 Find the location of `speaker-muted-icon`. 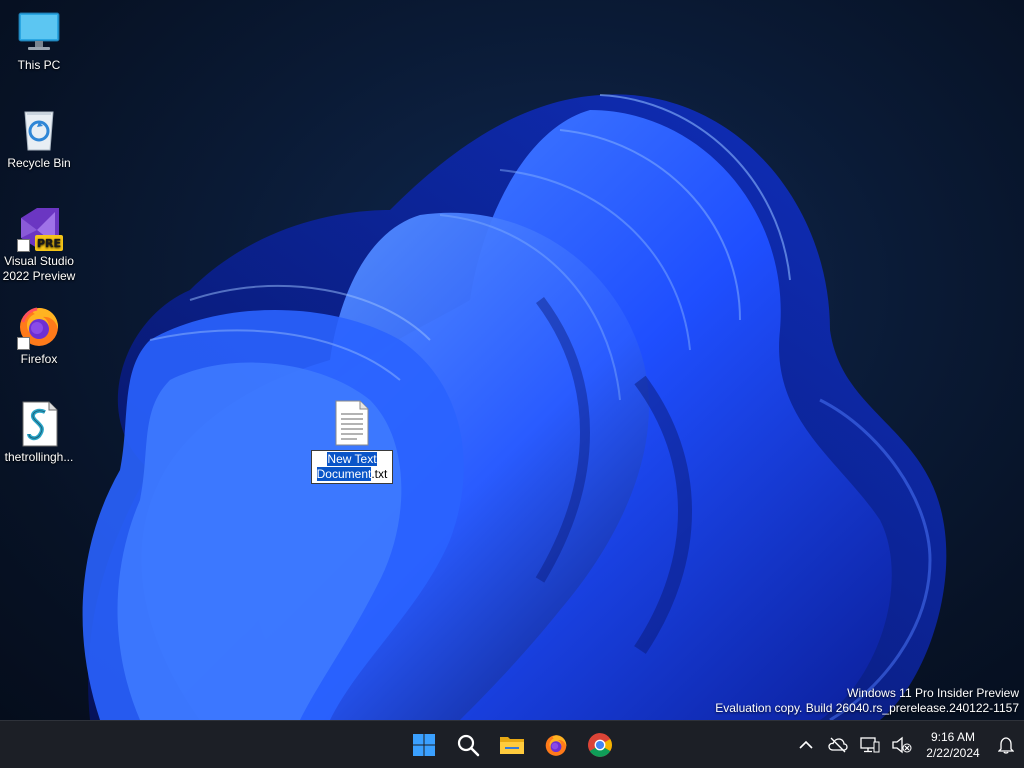

speaker-muted-icon is located at coordinates (902, 745).